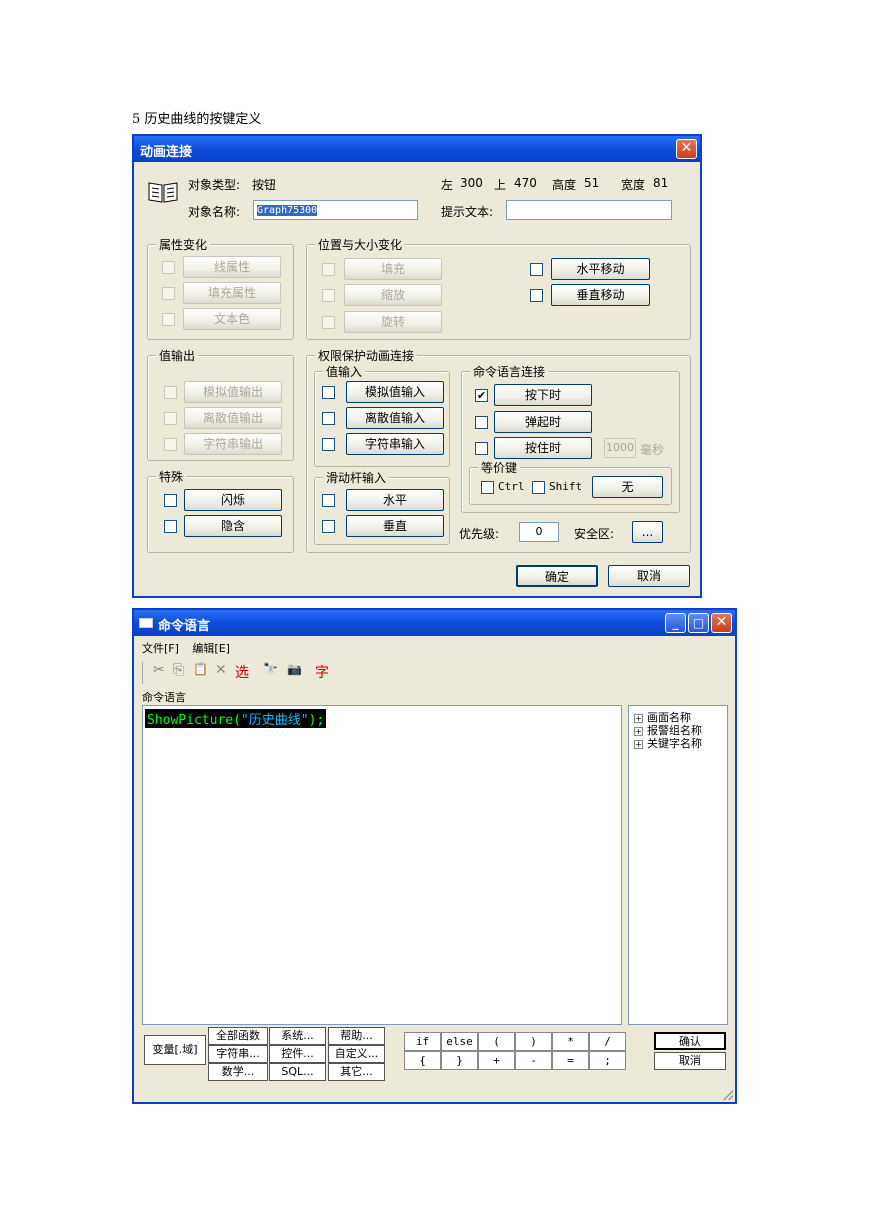 This screenshot has height=1228, width=869. I want to click on analog-input-checkbox, so click(328, 392).